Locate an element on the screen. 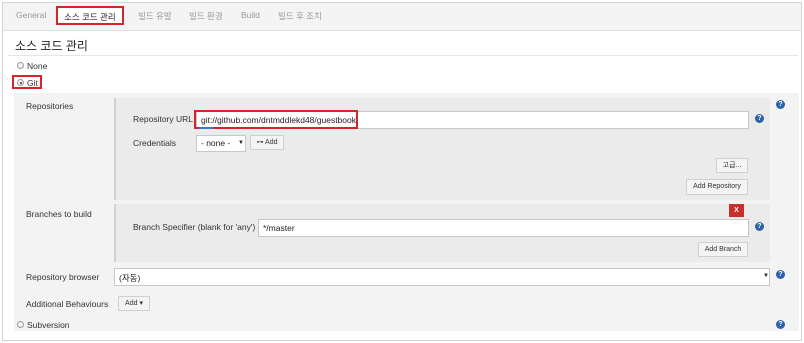  repository-browser-help-icon: ? is located at coordinates (780, 274).